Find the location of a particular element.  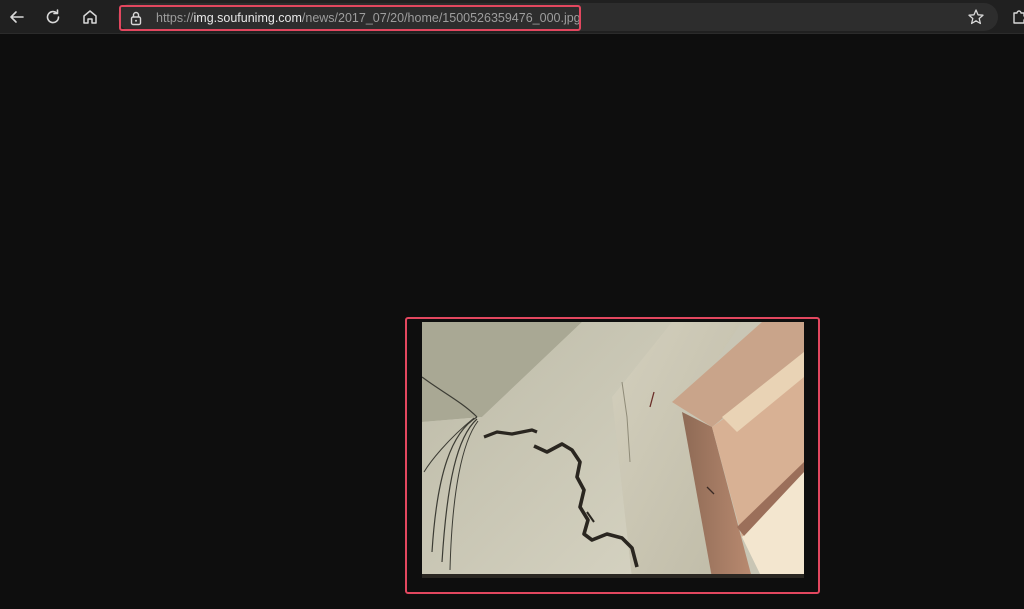

back-arrow-icon is located at coordinates (17, 17).